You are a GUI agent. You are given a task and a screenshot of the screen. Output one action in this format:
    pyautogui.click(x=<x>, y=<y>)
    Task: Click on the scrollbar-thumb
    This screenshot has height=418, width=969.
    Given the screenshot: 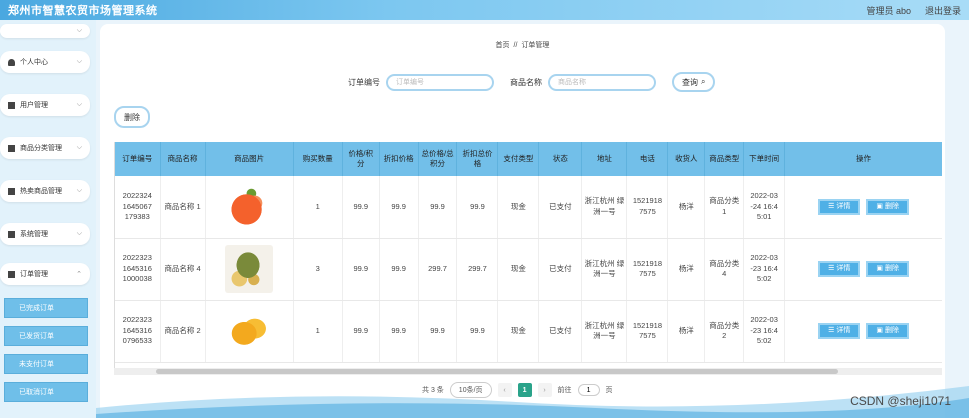 What is the action you would take?
    pyautogui.click(x=497, y=371)
    